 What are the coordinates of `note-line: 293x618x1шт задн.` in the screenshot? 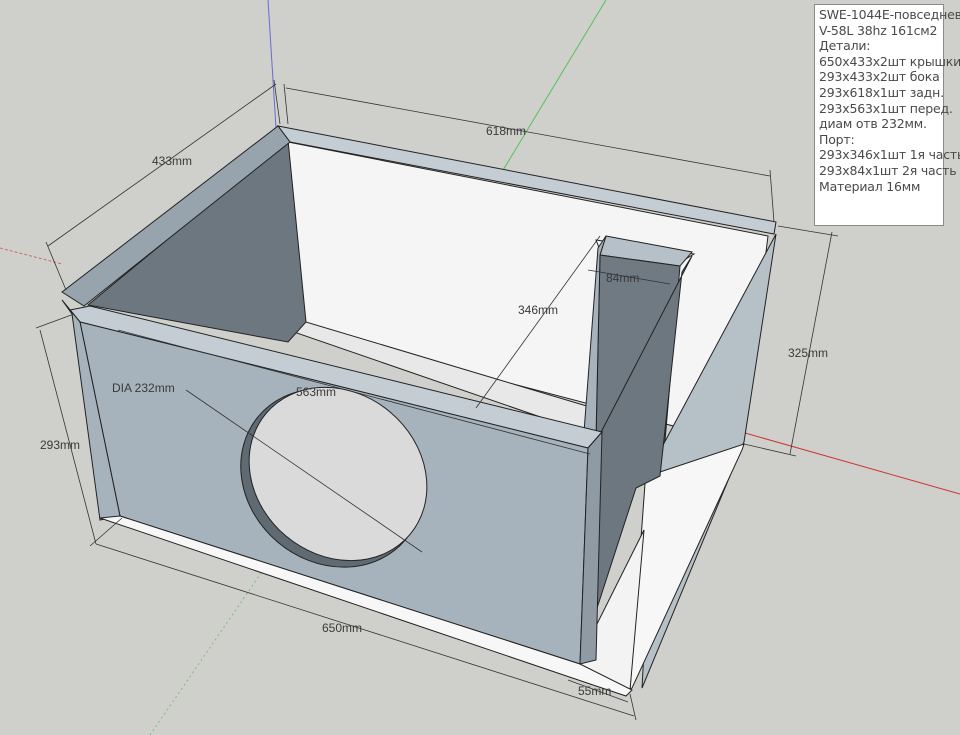 It's located at (881, 92).